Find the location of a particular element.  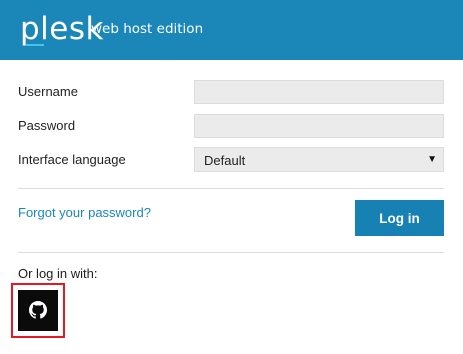

forgot-password-link: Forgot your password? is located at coordinates (84, 212).